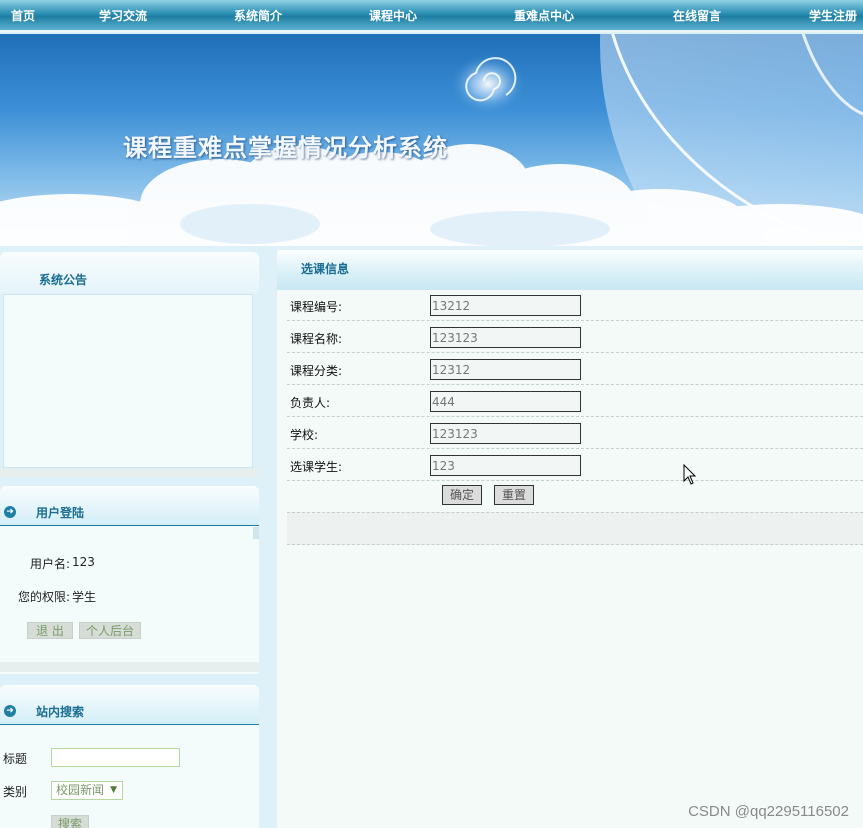 The width and height of the screenshot is (863, 828). What do you see at coordinates (15, 759) in the screenshot?
I see `search-title-label: 标题` at bounding box center [15, 759].